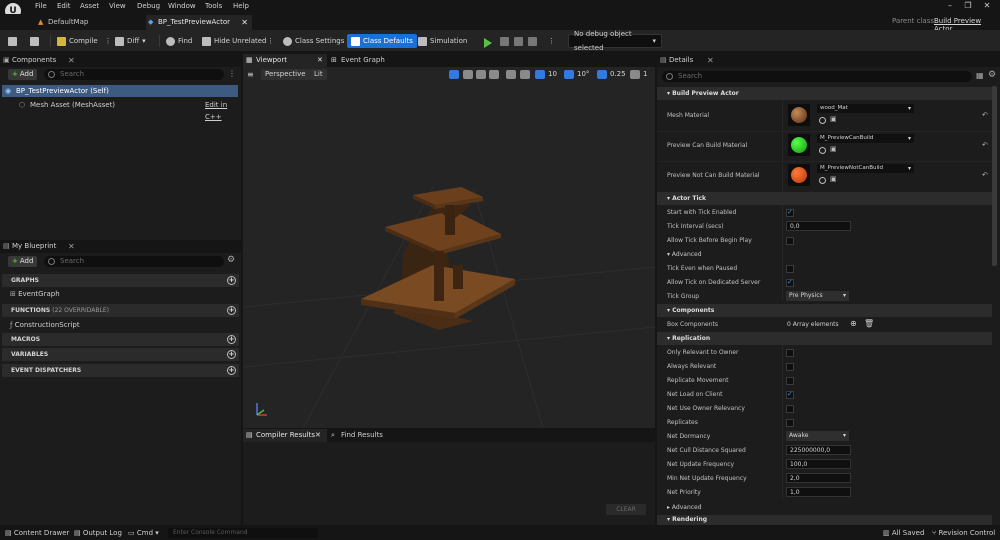 Image resolution: width=1000 pixels, height=540 pixels. What do you see at coordinates (824, 310) in the screenshot?
I see `category-components: ▾ Components` at bounding box center [824, 310].